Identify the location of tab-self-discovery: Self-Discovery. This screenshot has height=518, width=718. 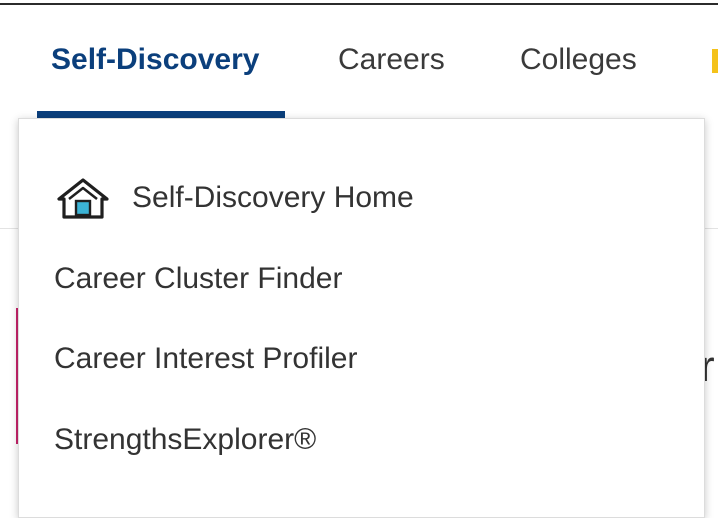
(155, 60).